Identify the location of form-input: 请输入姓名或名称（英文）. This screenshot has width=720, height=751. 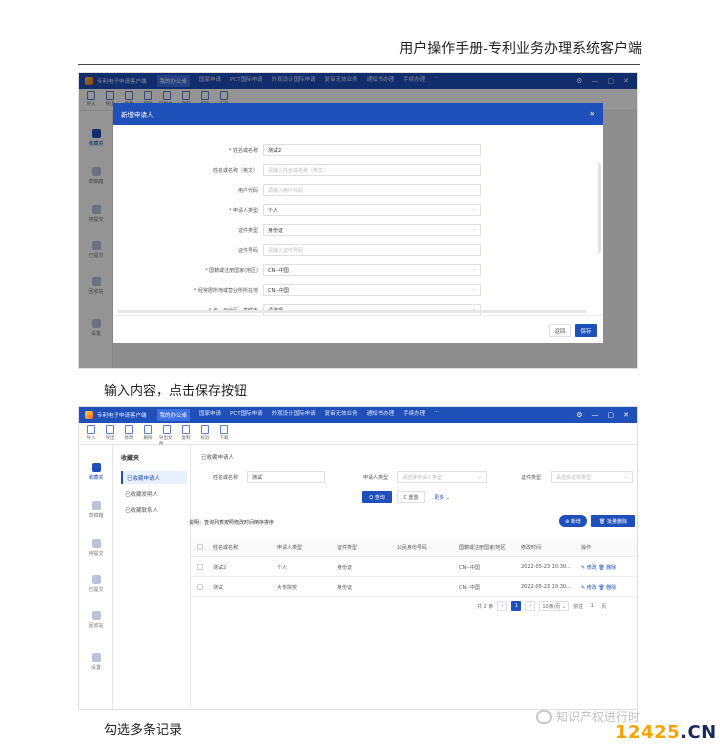
(372, 170).